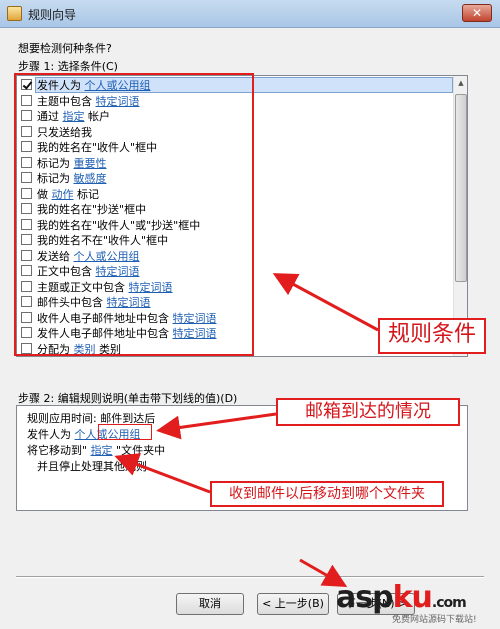 The image size is (500, 629). Describe the element at coordinates (128, 398) in the screenshot. I see `step2-label: 步骤 2: 编辑规则说明(单击带下划线的值)(D)` at that location.